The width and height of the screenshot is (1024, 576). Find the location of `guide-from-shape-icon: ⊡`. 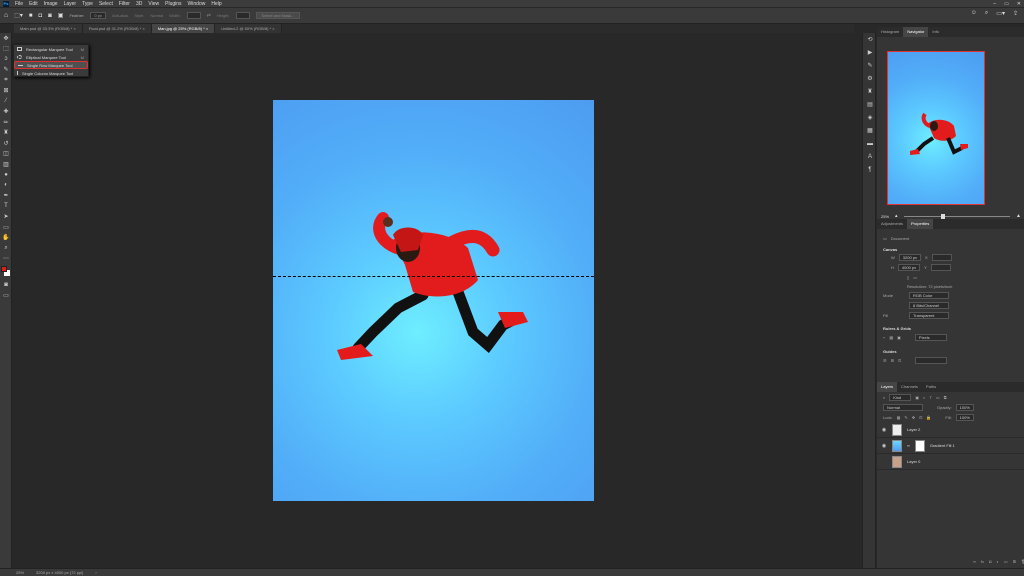

guide-from-shape-icon: ⊡ is located at coordinates (899, 360).